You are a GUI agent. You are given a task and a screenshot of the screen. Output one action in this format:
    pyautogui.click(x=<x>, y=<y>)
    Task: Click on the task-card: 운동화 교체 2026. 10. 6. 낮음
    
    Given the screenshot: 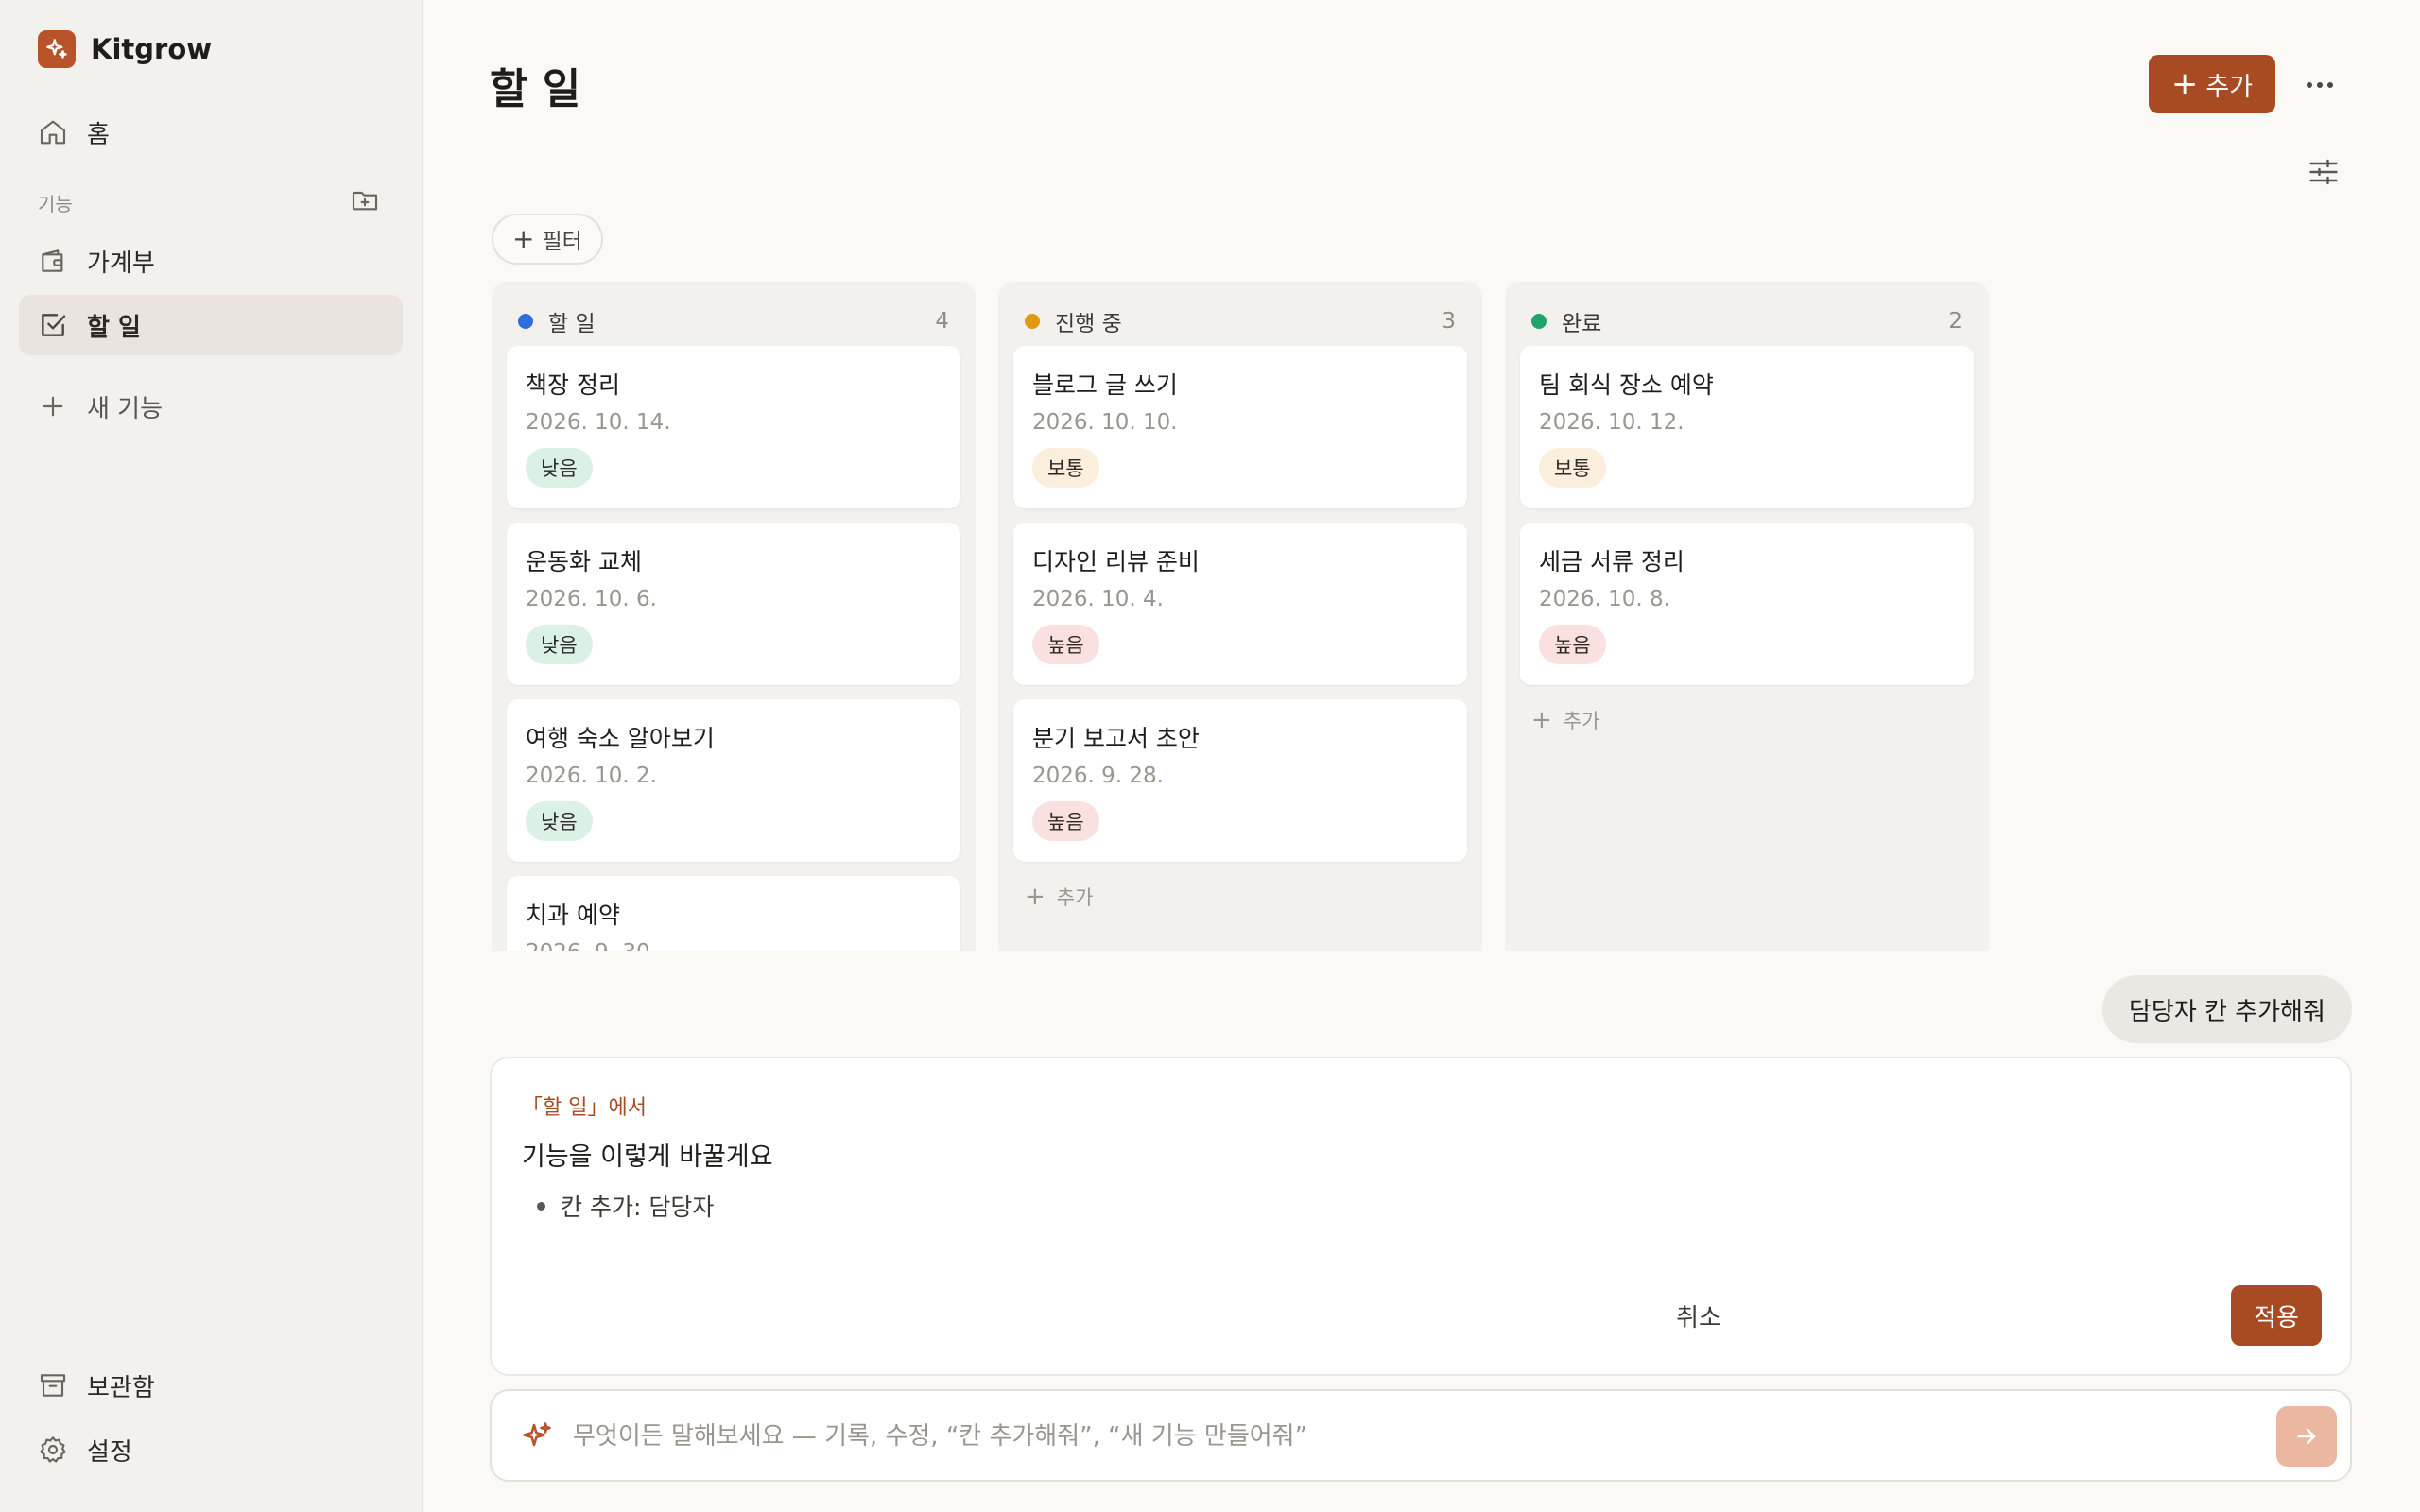 What is the action you would take?
    pyautogui.click(x=733, y=604)
    